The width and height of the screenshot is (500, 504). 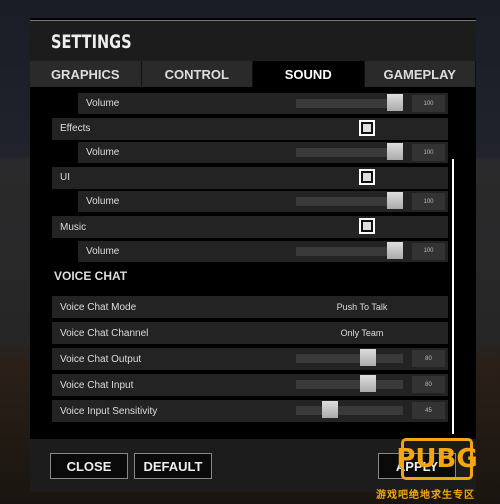 I want to click on option-selector: Only Team, so click(x=362, y=333).